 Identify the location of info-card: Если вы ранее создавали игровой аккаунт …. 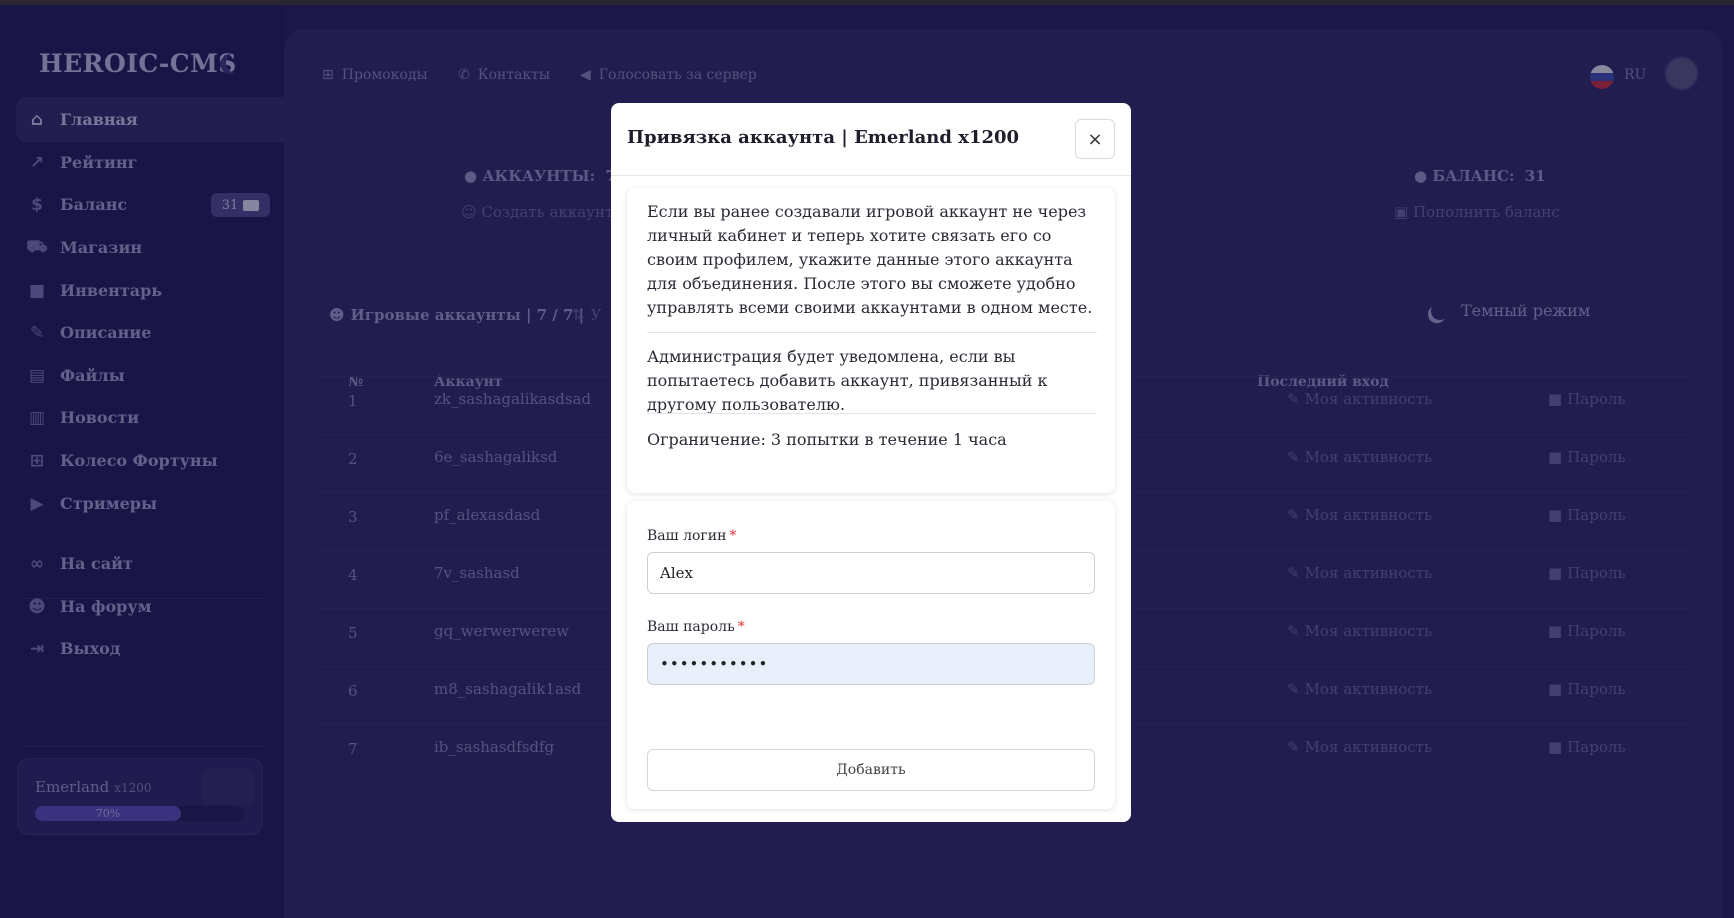
(871, 340).